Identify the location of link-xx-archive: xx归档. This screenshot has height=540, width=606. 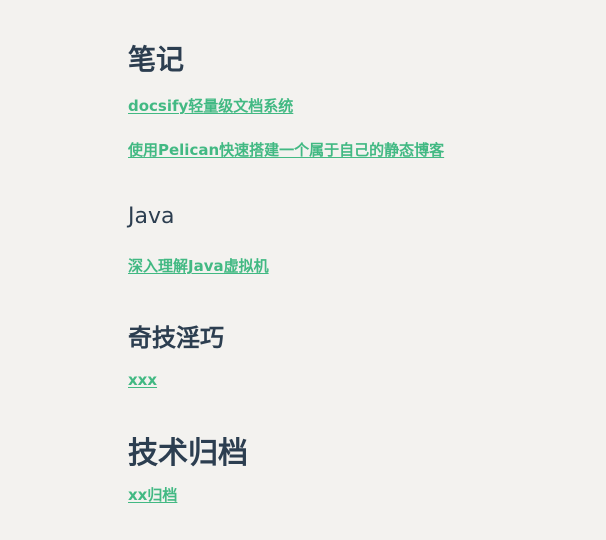
(152, 494).